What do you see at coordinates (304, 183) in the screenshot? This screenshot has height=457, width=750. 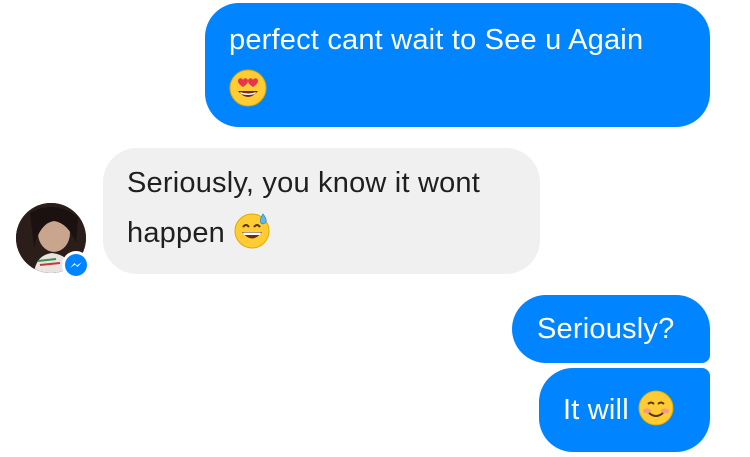 I see `message-text: Seriously, you know it wont` at bounding box center [304, 183].